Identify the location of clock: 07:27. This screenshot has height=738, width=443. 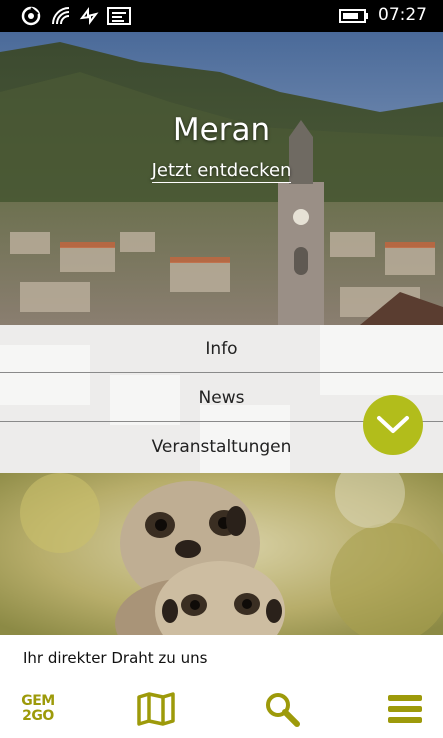
(402, 15).